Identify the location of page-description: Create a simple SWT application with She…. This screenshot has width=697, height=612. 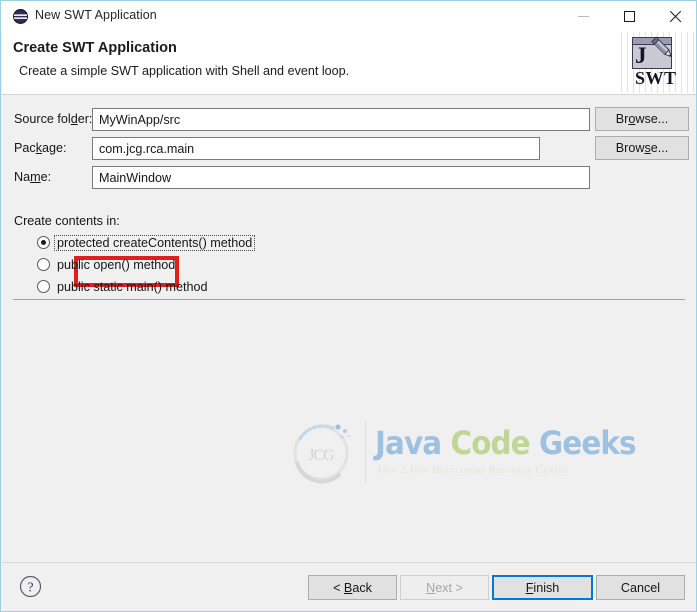
(184, 71).